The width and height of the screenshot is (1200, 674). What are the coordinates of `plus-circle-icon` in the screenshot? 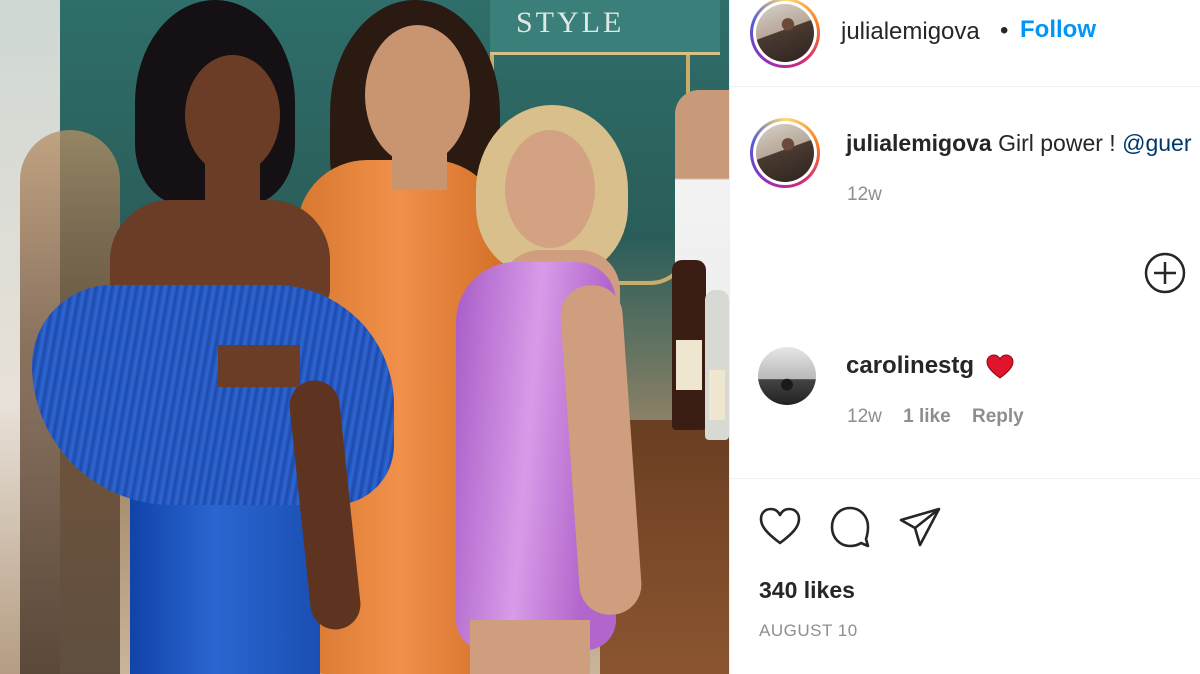 It's located at (1165, 273).